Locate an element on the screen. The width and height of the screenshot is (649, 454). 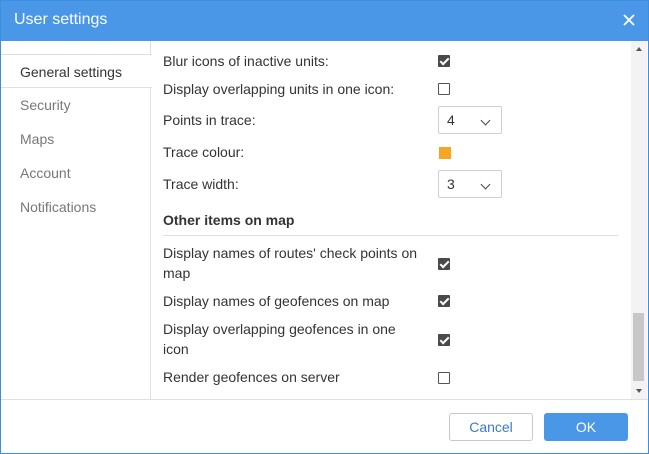
dialog-titlebar: User settings is located at coordinates (324, 21).